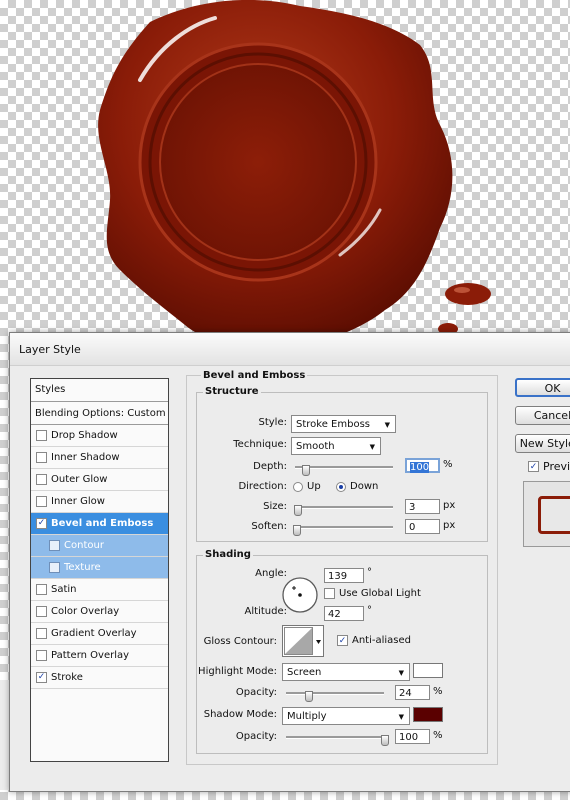 The image size is (570, 800). I want to click on direction-up-radio, so click(298, 487).